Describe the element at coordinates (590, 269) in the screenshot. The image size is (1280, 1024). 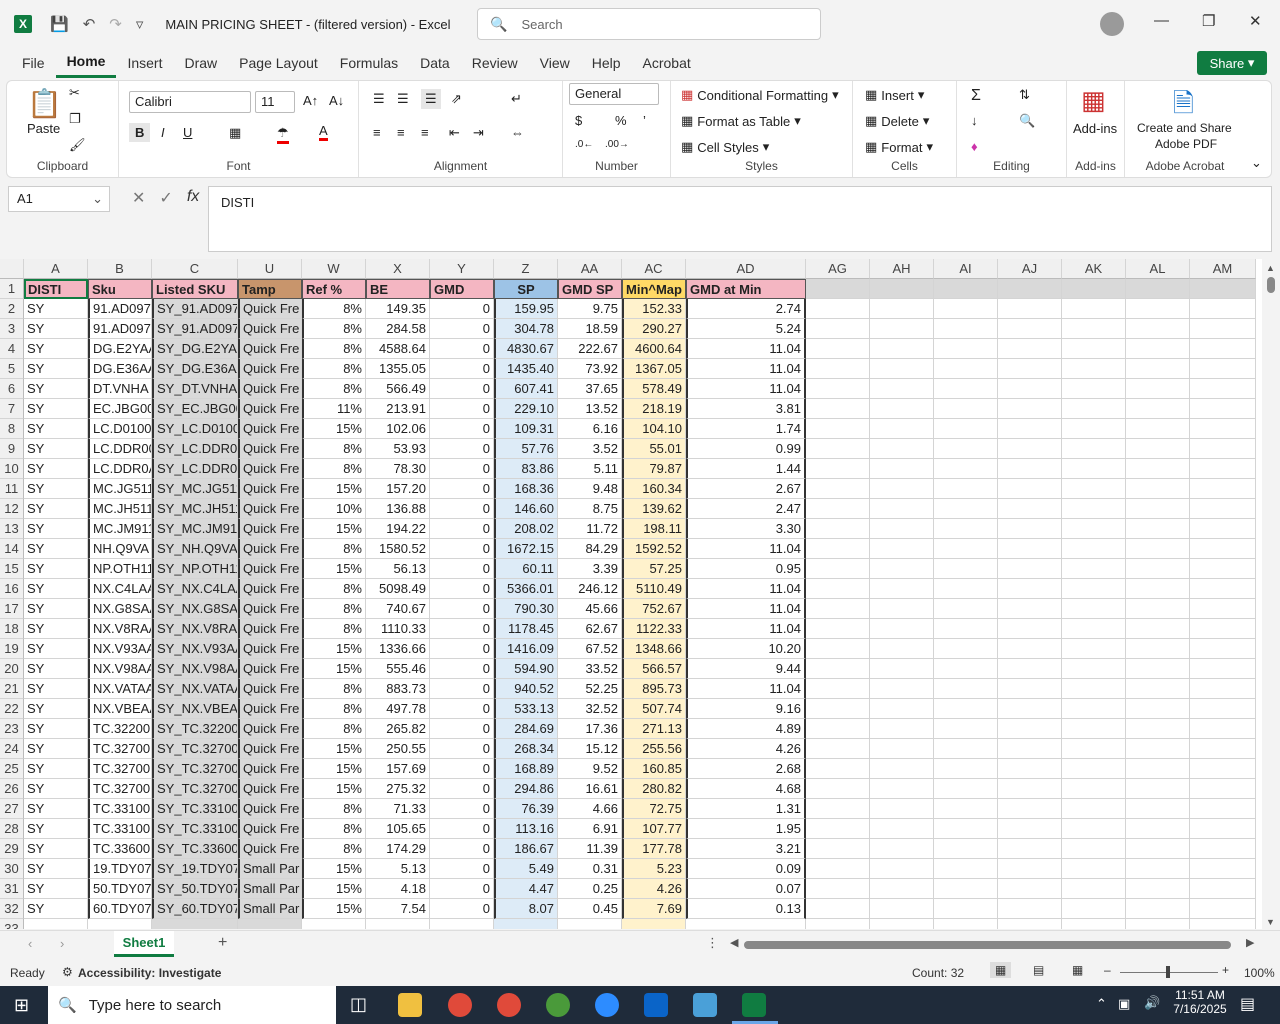
I see `column-header: AA` at that location.